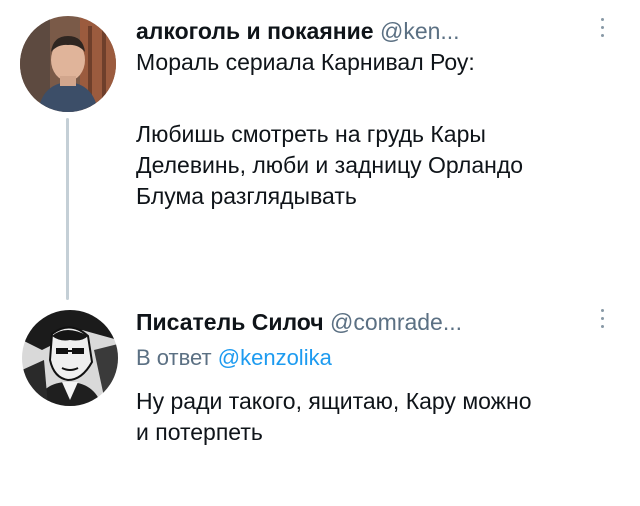 The height and width of the screenshot is (506, 640). I want to click on tweet-text-line: Ну ради такого, ящитаю, Кару можно, so click(334, 401).